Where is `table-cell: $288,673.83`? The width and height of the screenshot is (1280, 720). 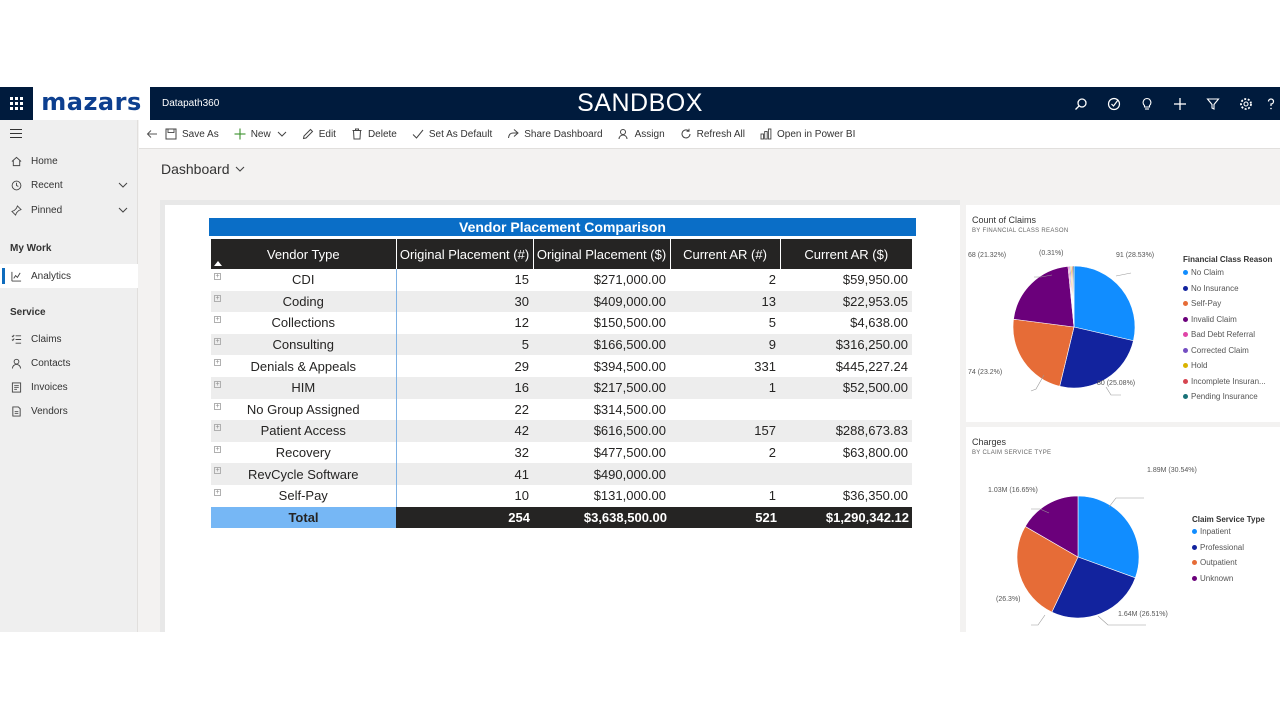
table-cell: $288,673.83 is located at coordinates (846, 431).